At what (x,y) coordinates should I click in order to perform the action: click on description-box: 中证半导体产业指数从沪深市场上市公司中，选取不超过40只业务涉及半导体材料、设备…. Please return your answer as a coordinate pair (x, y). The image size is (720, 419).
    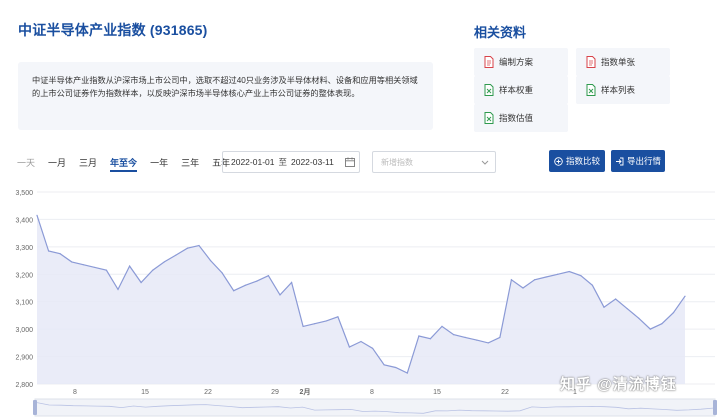
    Looking at the image, I should click on (225, 96).